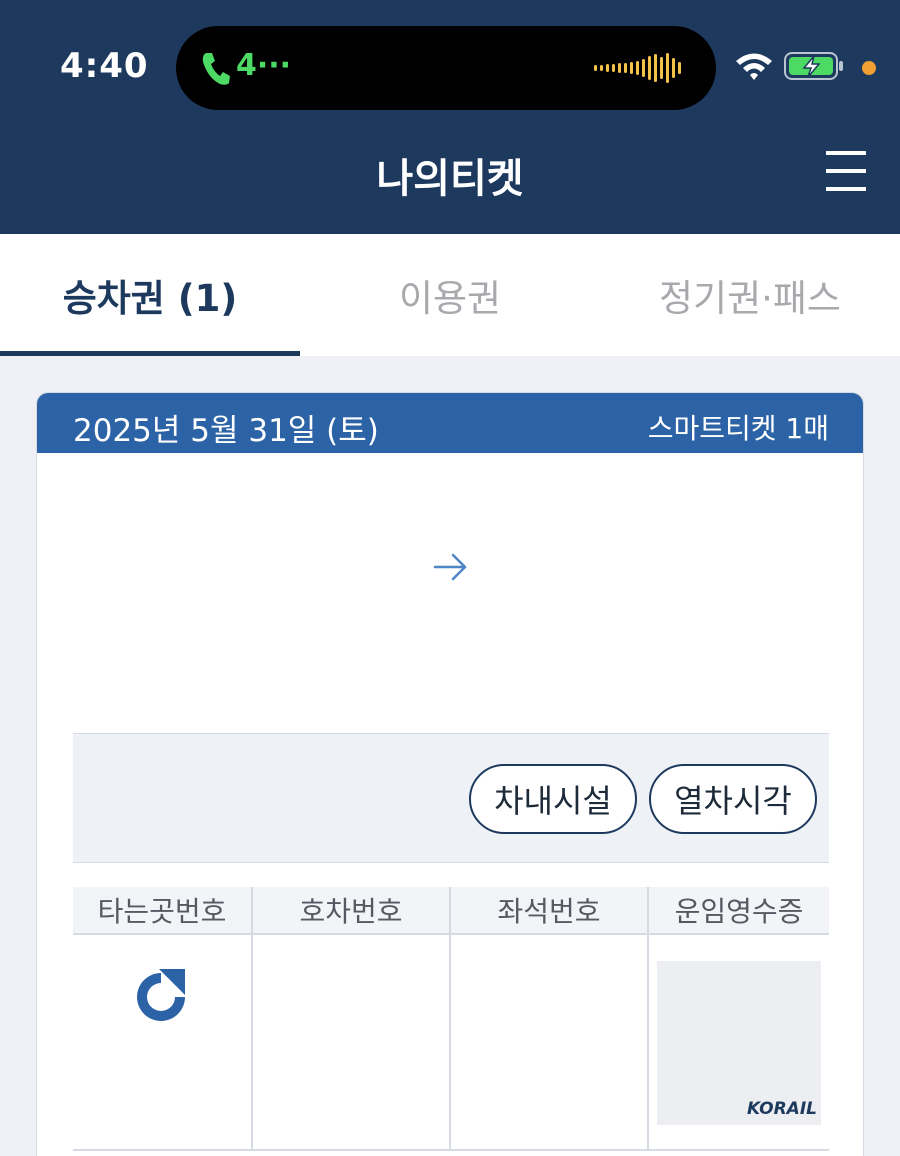 This screenshot has height=1156, width=900. What do you see at coordinates (352, 1019) in the screenshot?
I see `car-column: 호차번호` at bounding box center [352, 1019].